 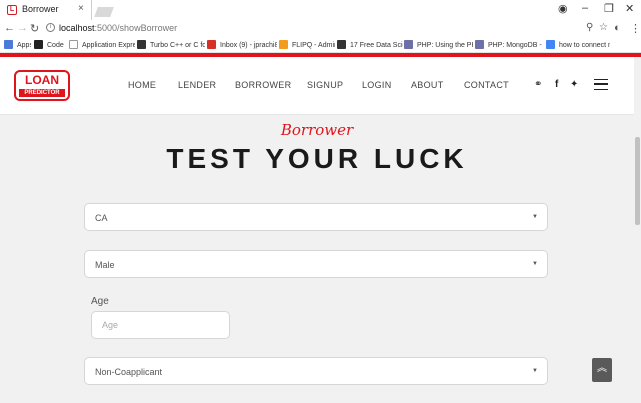 I want to click on bookmark-item: FLIPQ - Admin, so click(x=307, y=44).